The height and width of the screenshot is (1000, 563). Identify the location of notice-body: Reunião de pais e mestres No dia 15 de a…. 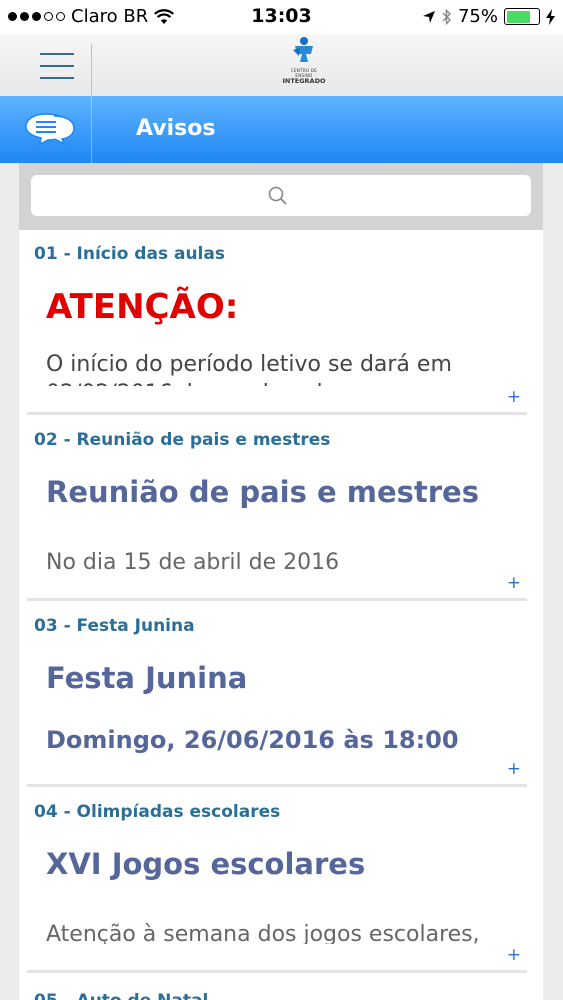
(281, 522).